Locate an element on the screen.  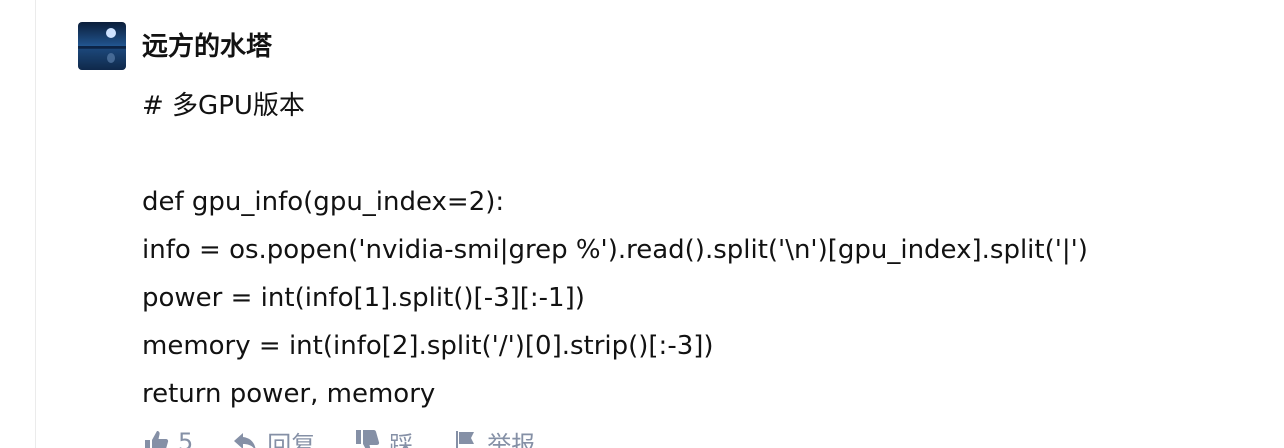
dislike-button: 踩 is located at coordinates (383, 436).